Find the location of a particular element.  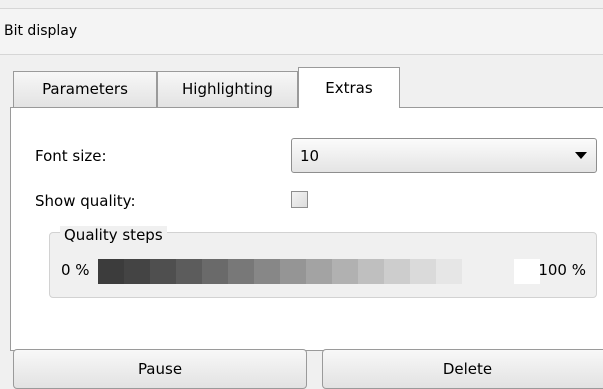

tab-bar: Parameters Highlighting Extras is located at coordinates (301, 87).